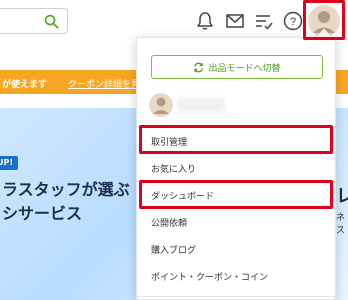 This screenshot has width=348, height=300. Describe the element at coordinates (173, 249) in the screenshot. I see `menu-item-purchase-blog: 購入ブログ` at that location.